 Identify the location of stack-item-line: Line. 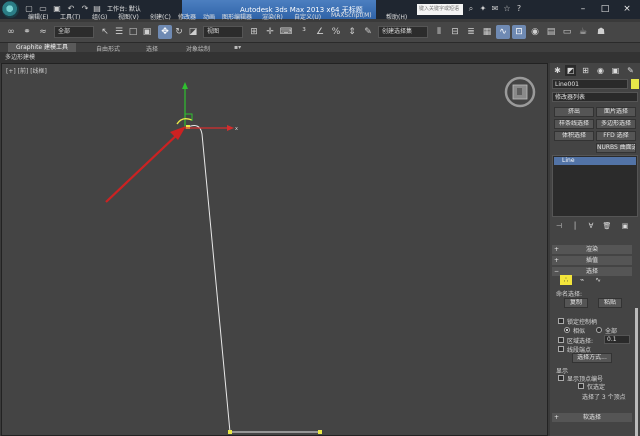
(595, 161).